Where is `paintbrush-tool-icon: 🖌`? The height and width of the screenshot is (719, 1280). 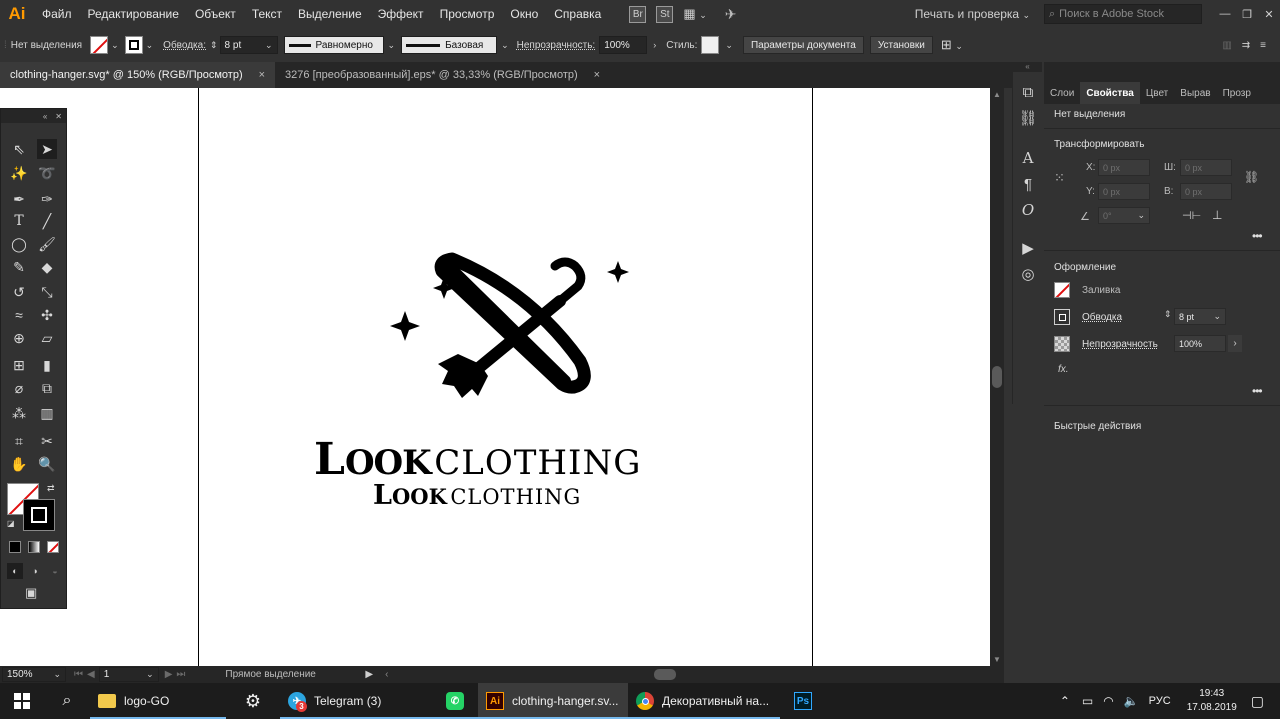
paintbrush-tool-icon: 🖌 is located at coordinates (47, 244).